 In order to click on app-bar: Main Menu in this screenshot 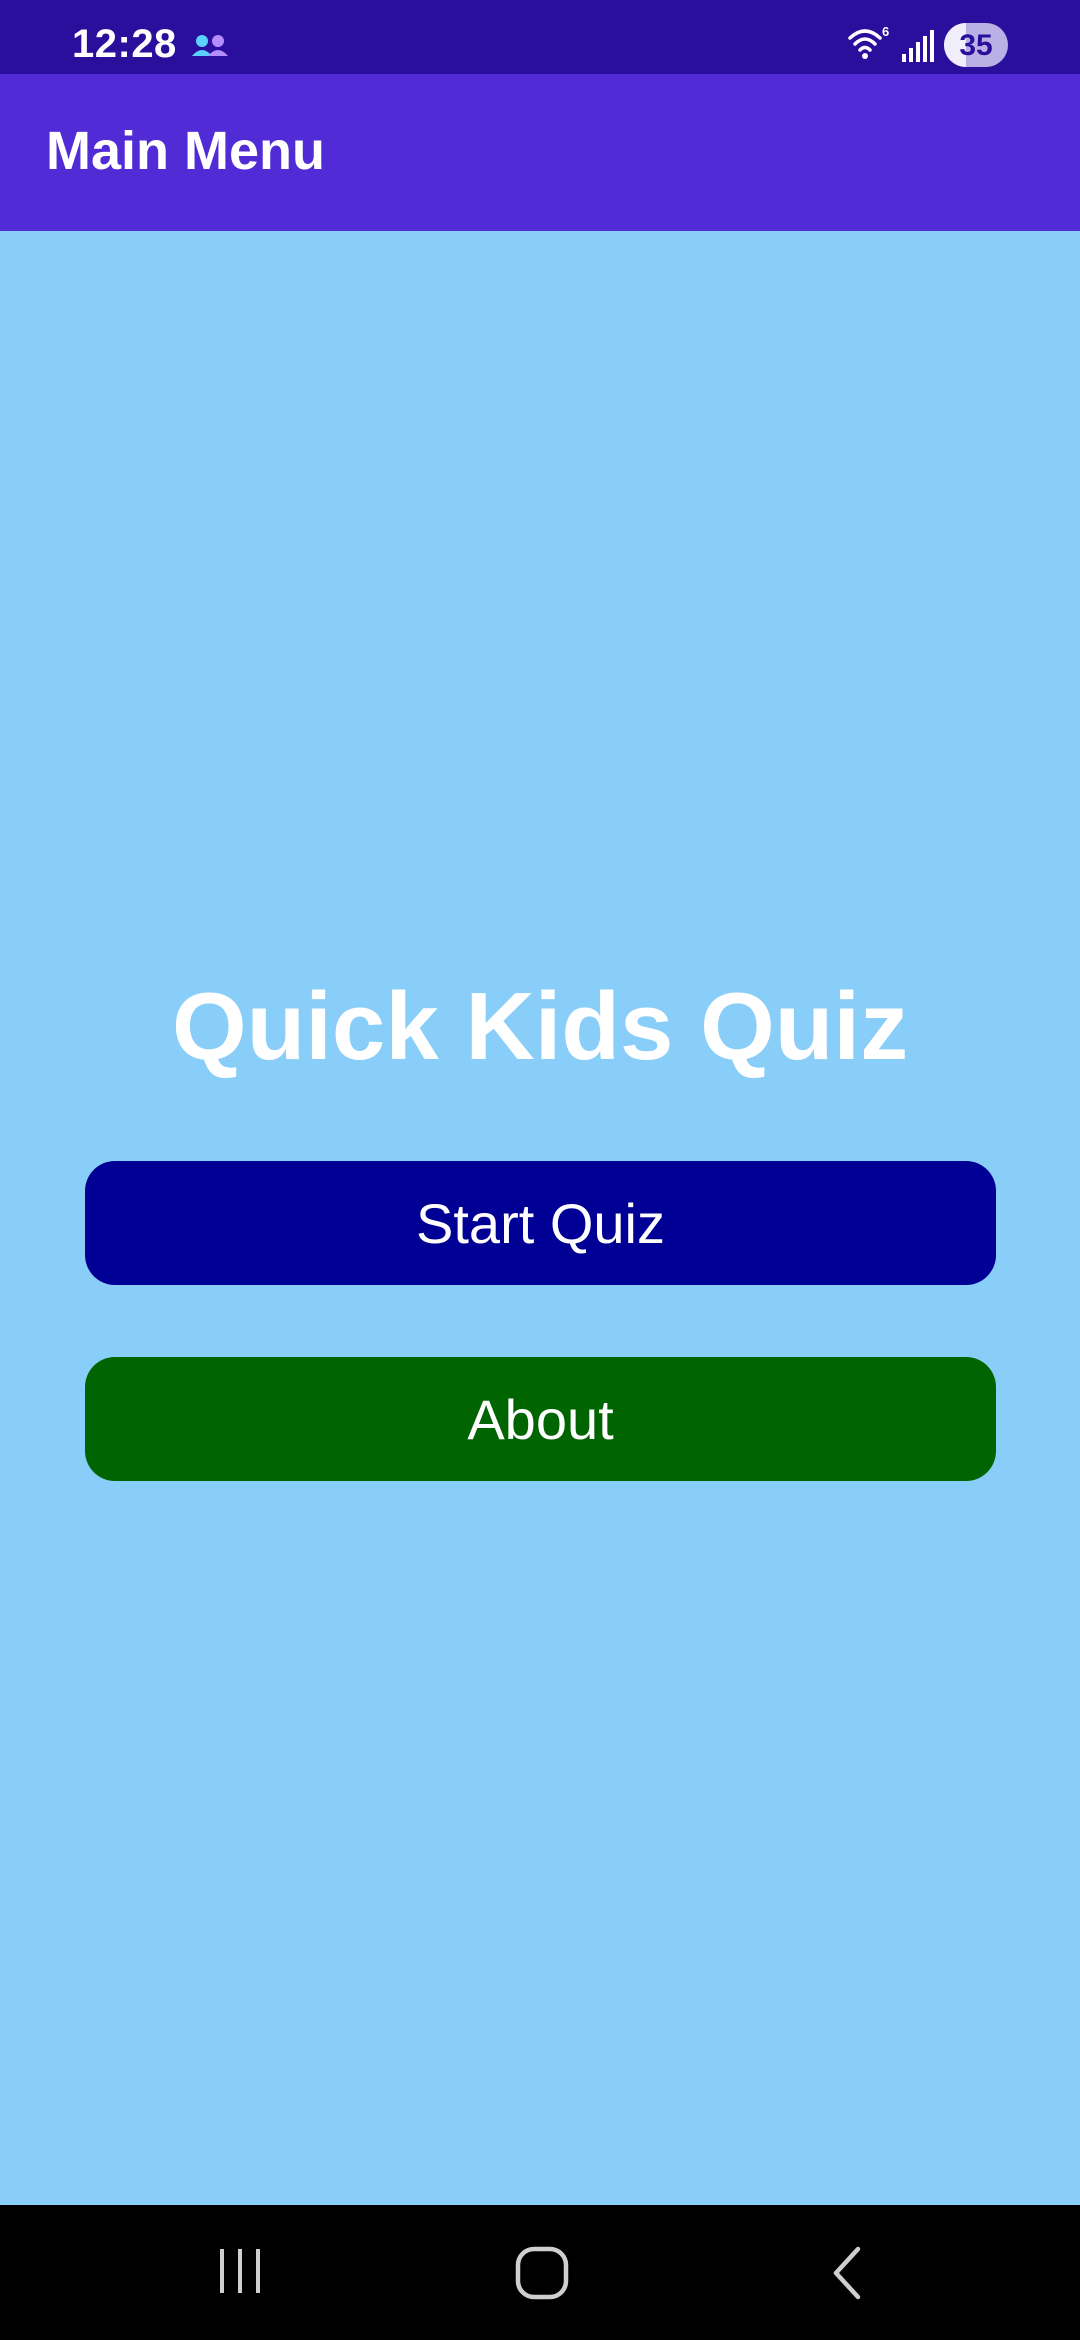, I will do `click(540, 152)`.